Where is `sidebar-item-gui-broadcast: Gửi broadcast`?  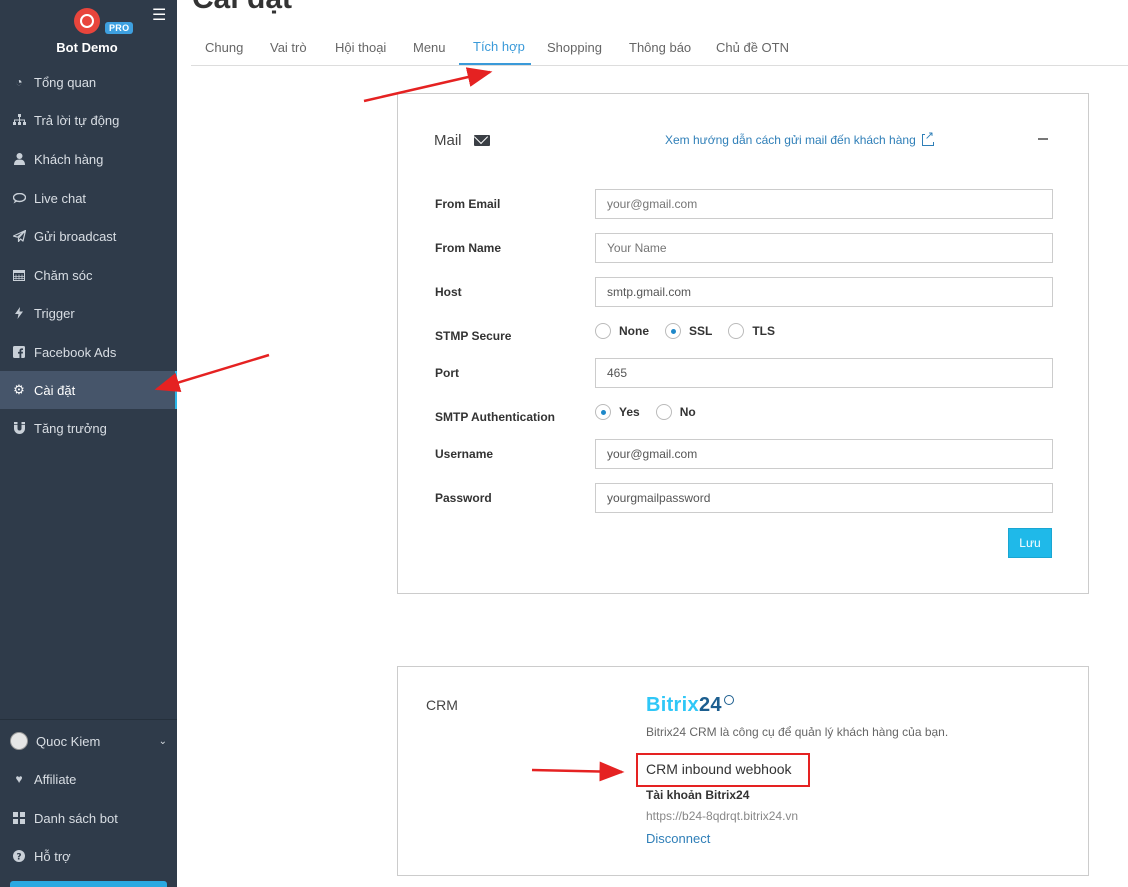 sidebar-item-gui-broadcast: Gửi broadcast is located at coordinates (88, 236).